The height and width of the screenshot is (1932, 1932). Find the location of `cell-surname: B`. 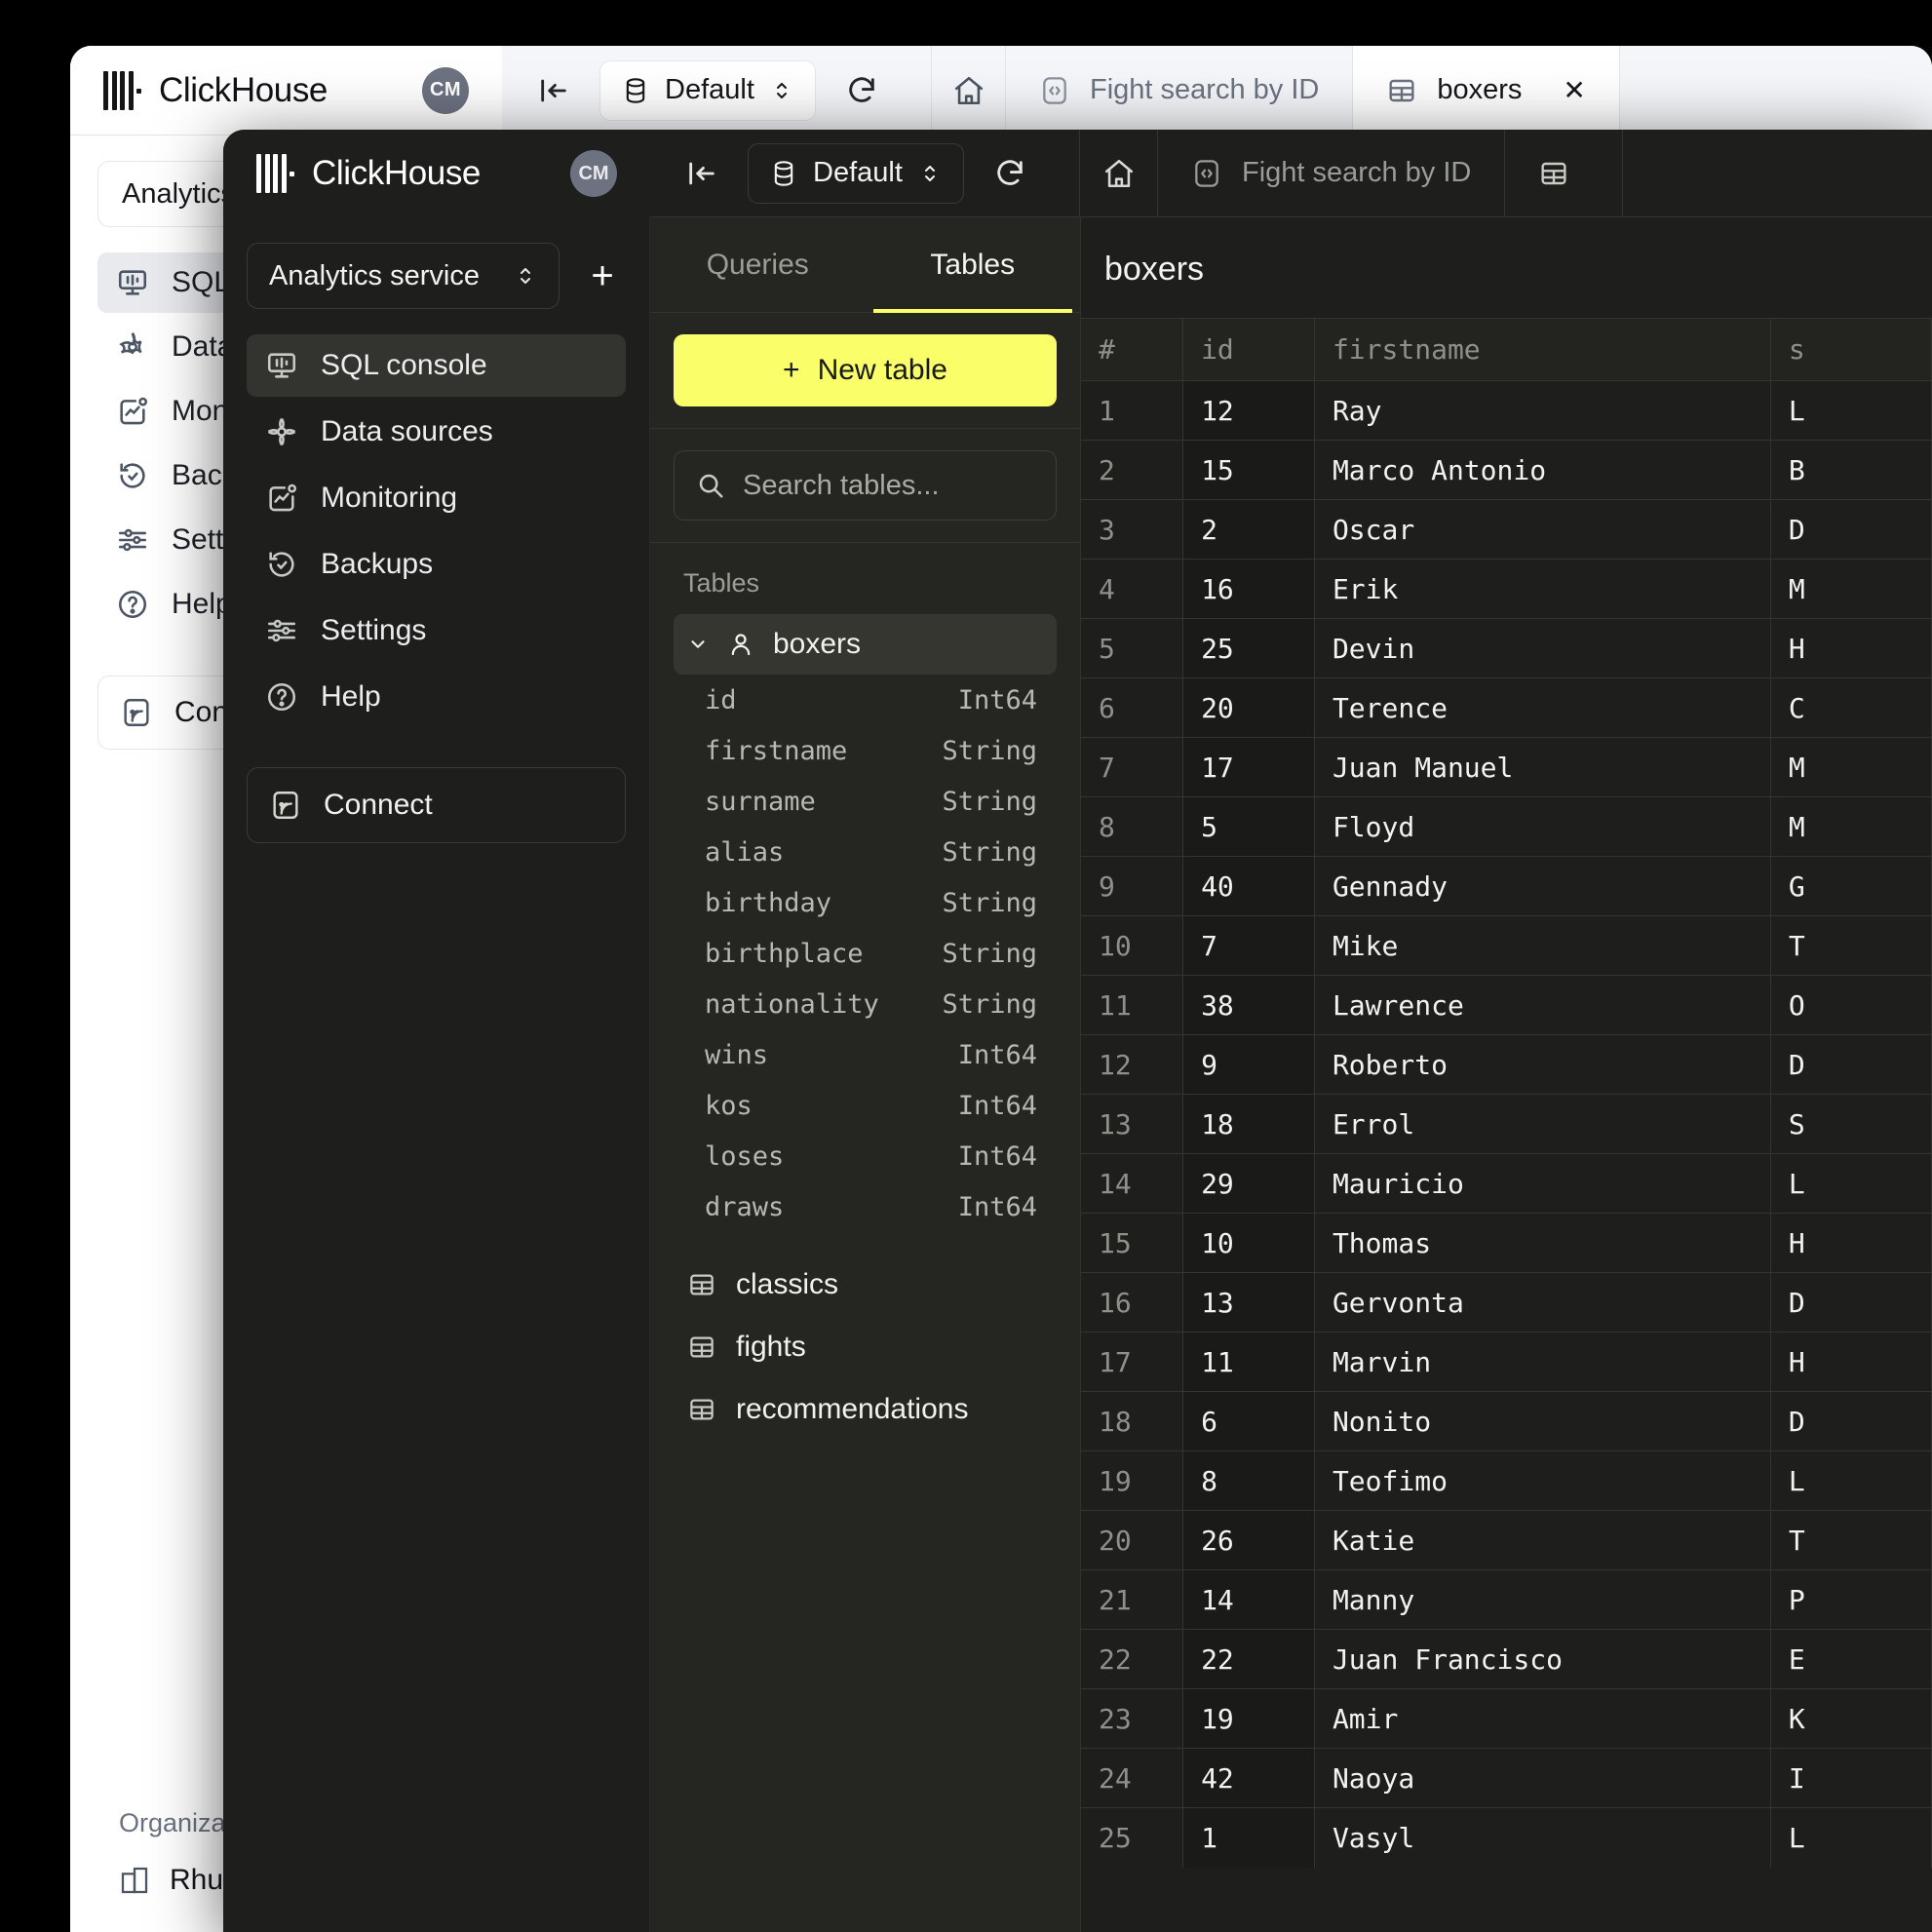

cell-surname: B is located at coordinates (1851, 470).